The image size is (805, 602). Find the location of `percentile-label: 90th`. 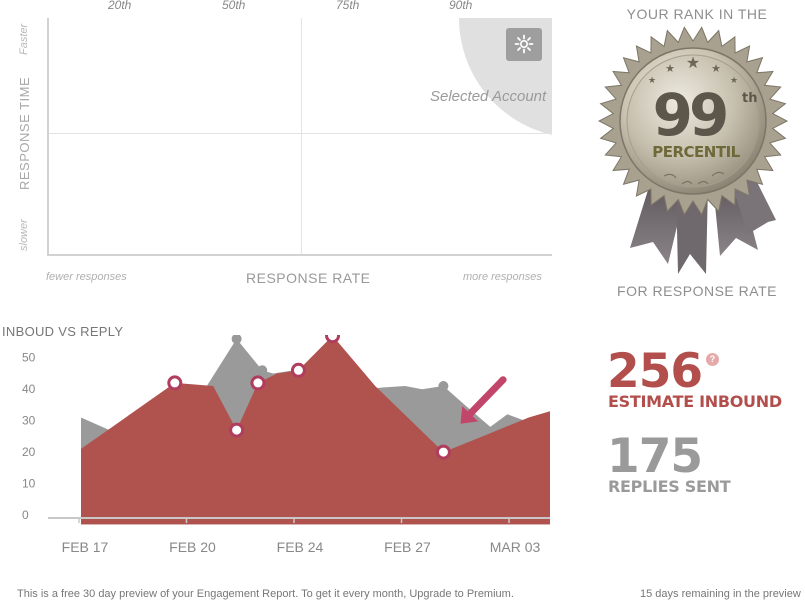

percentile-label: 90th is located at coordinates (461, 6).